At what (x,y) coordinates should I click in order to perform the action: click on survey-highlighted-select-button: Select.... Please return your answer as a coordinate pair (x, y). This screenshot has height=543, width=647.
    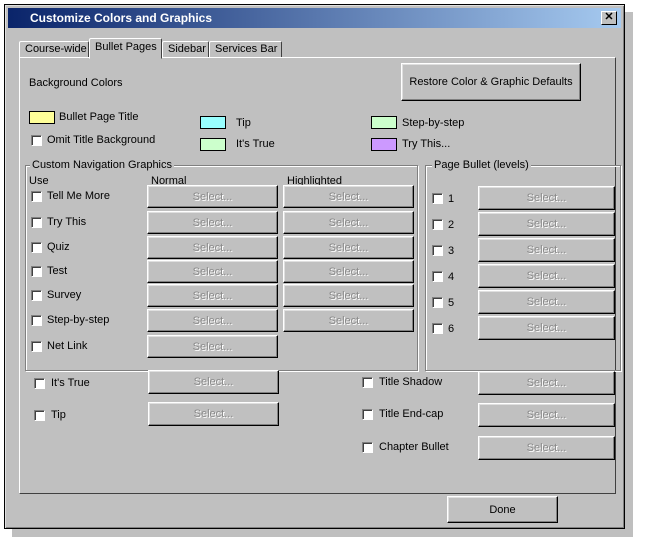
    Looking at the image, I should click on (348, 295).